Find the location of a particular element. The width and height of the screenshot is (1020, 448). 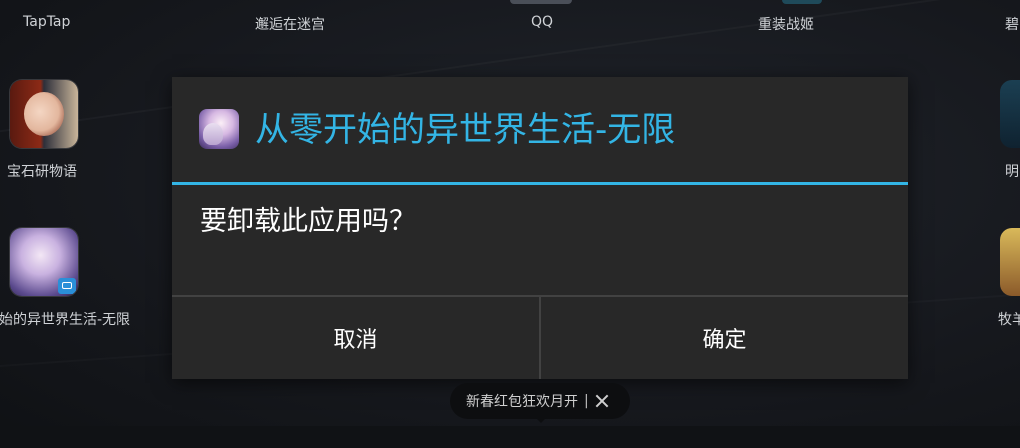

character-face-icon is located at coordinates (44, 114).